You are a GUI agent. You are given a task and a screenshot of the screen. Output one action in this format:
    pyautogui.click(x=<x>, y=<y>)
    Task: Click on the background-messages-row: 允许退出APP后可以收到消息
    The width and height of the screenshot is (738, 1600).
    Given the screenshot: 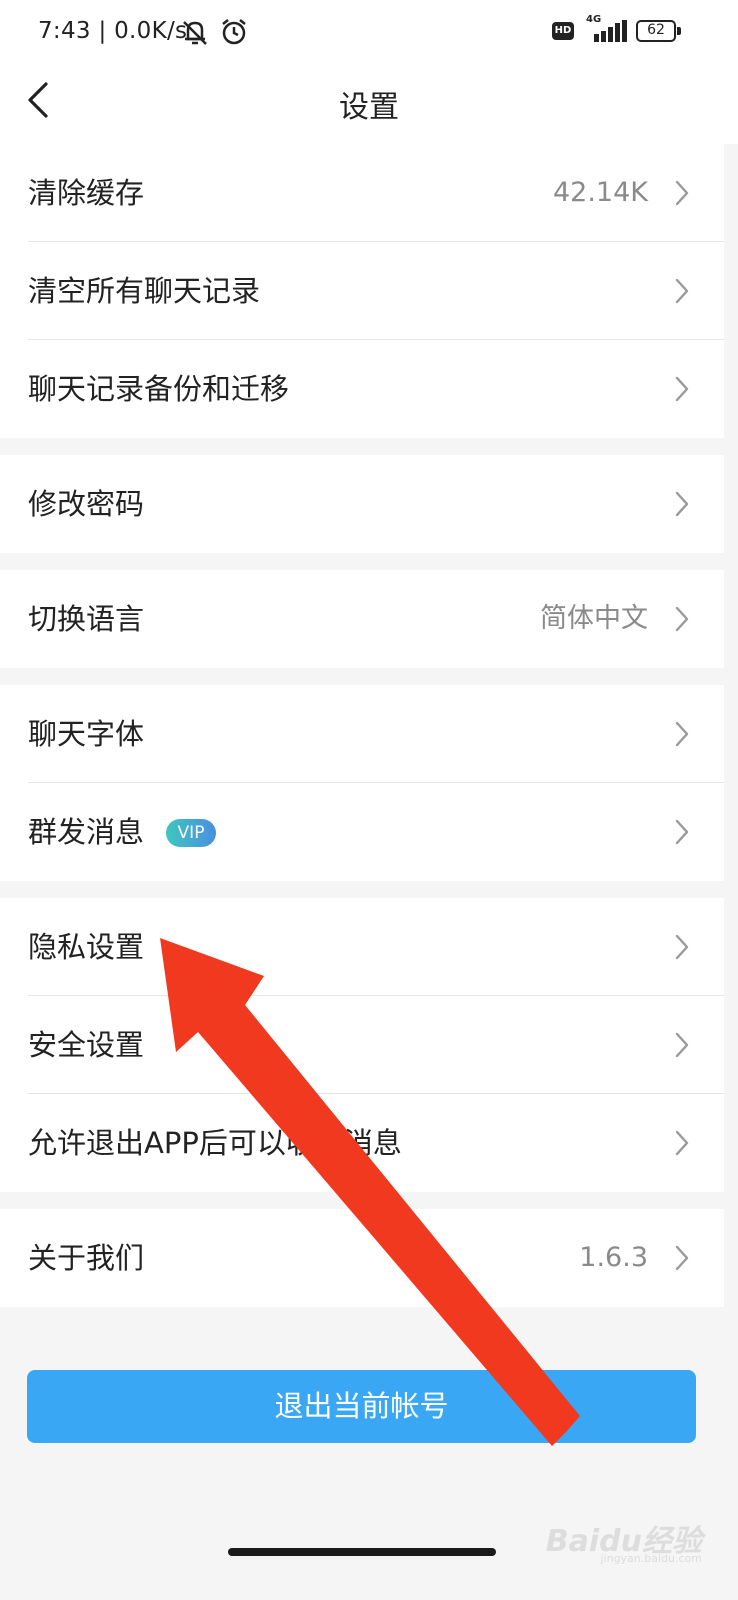 What is the action you would take?
    pyautogui.click(x=362, y=1143)
    